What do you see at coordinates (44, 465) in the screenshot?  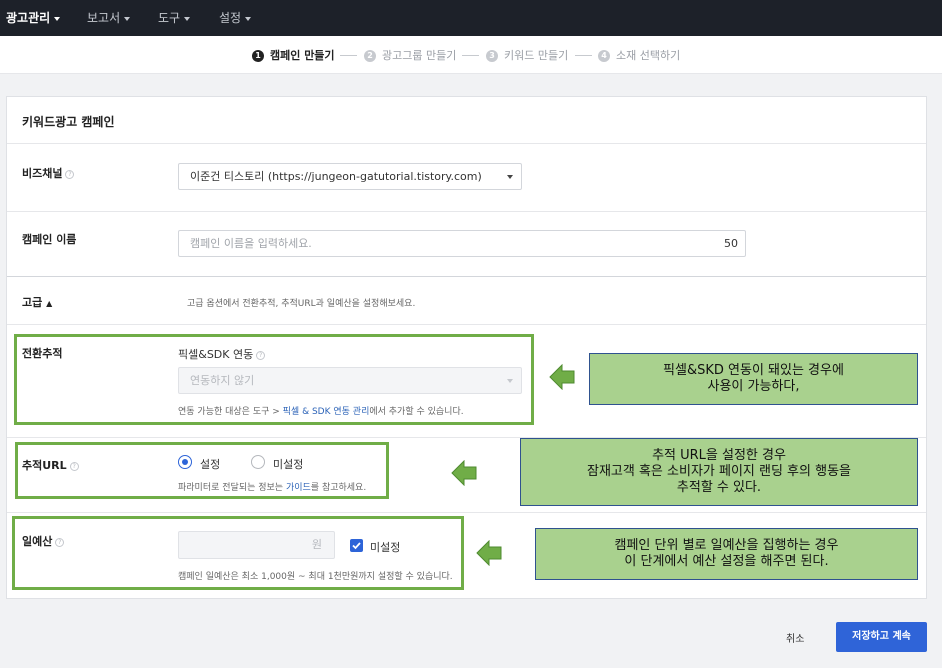 I see `tracking-url-label-text: 추적URL` at bounding box center [44, 465].